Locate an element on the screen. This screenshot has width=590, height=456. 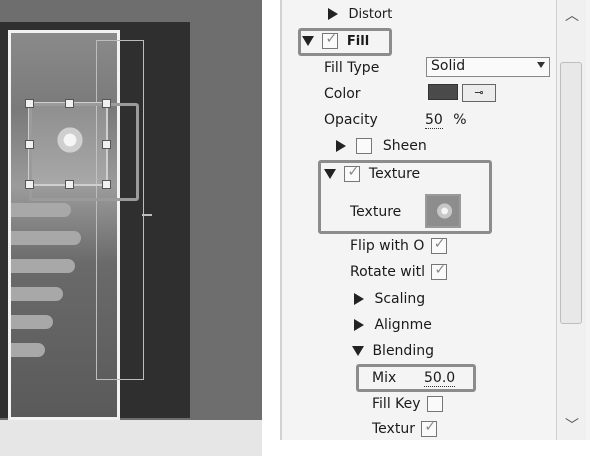
rotate-checkbox is located at coordinates (439, 271).